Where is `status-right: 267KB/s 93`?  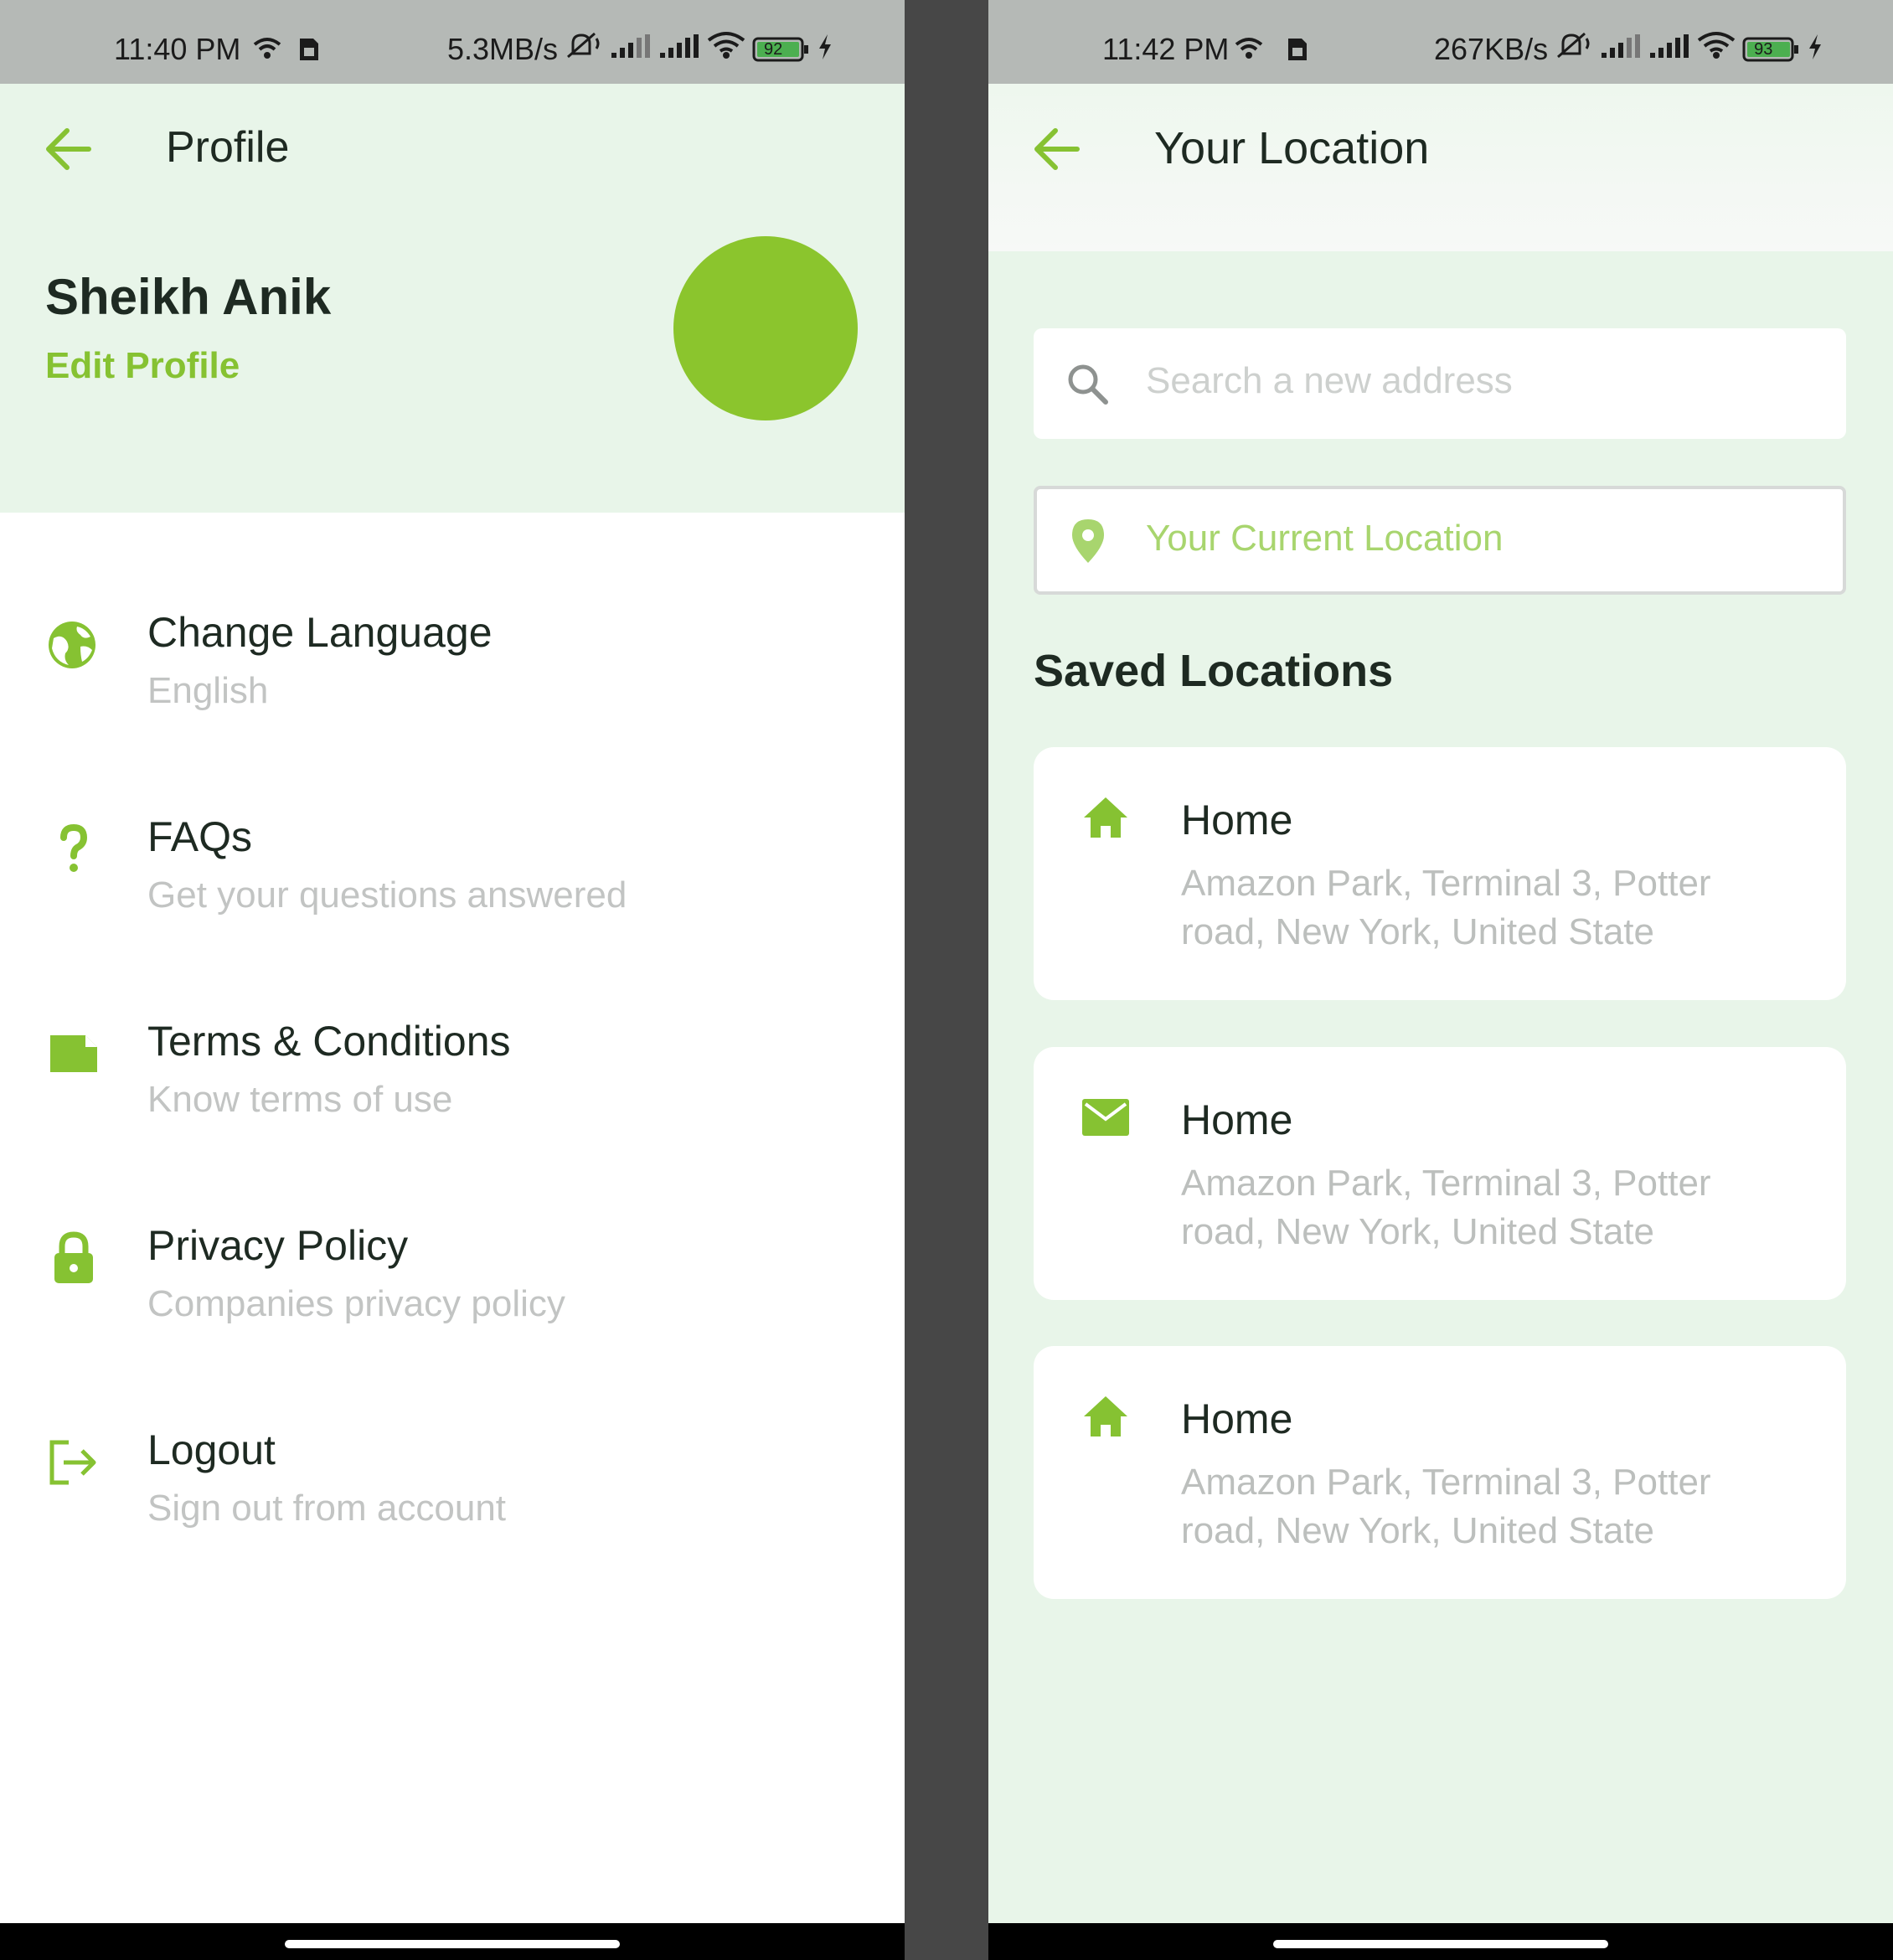
status-right: 267KB/s 93 is located at coordinates (1628, 49).